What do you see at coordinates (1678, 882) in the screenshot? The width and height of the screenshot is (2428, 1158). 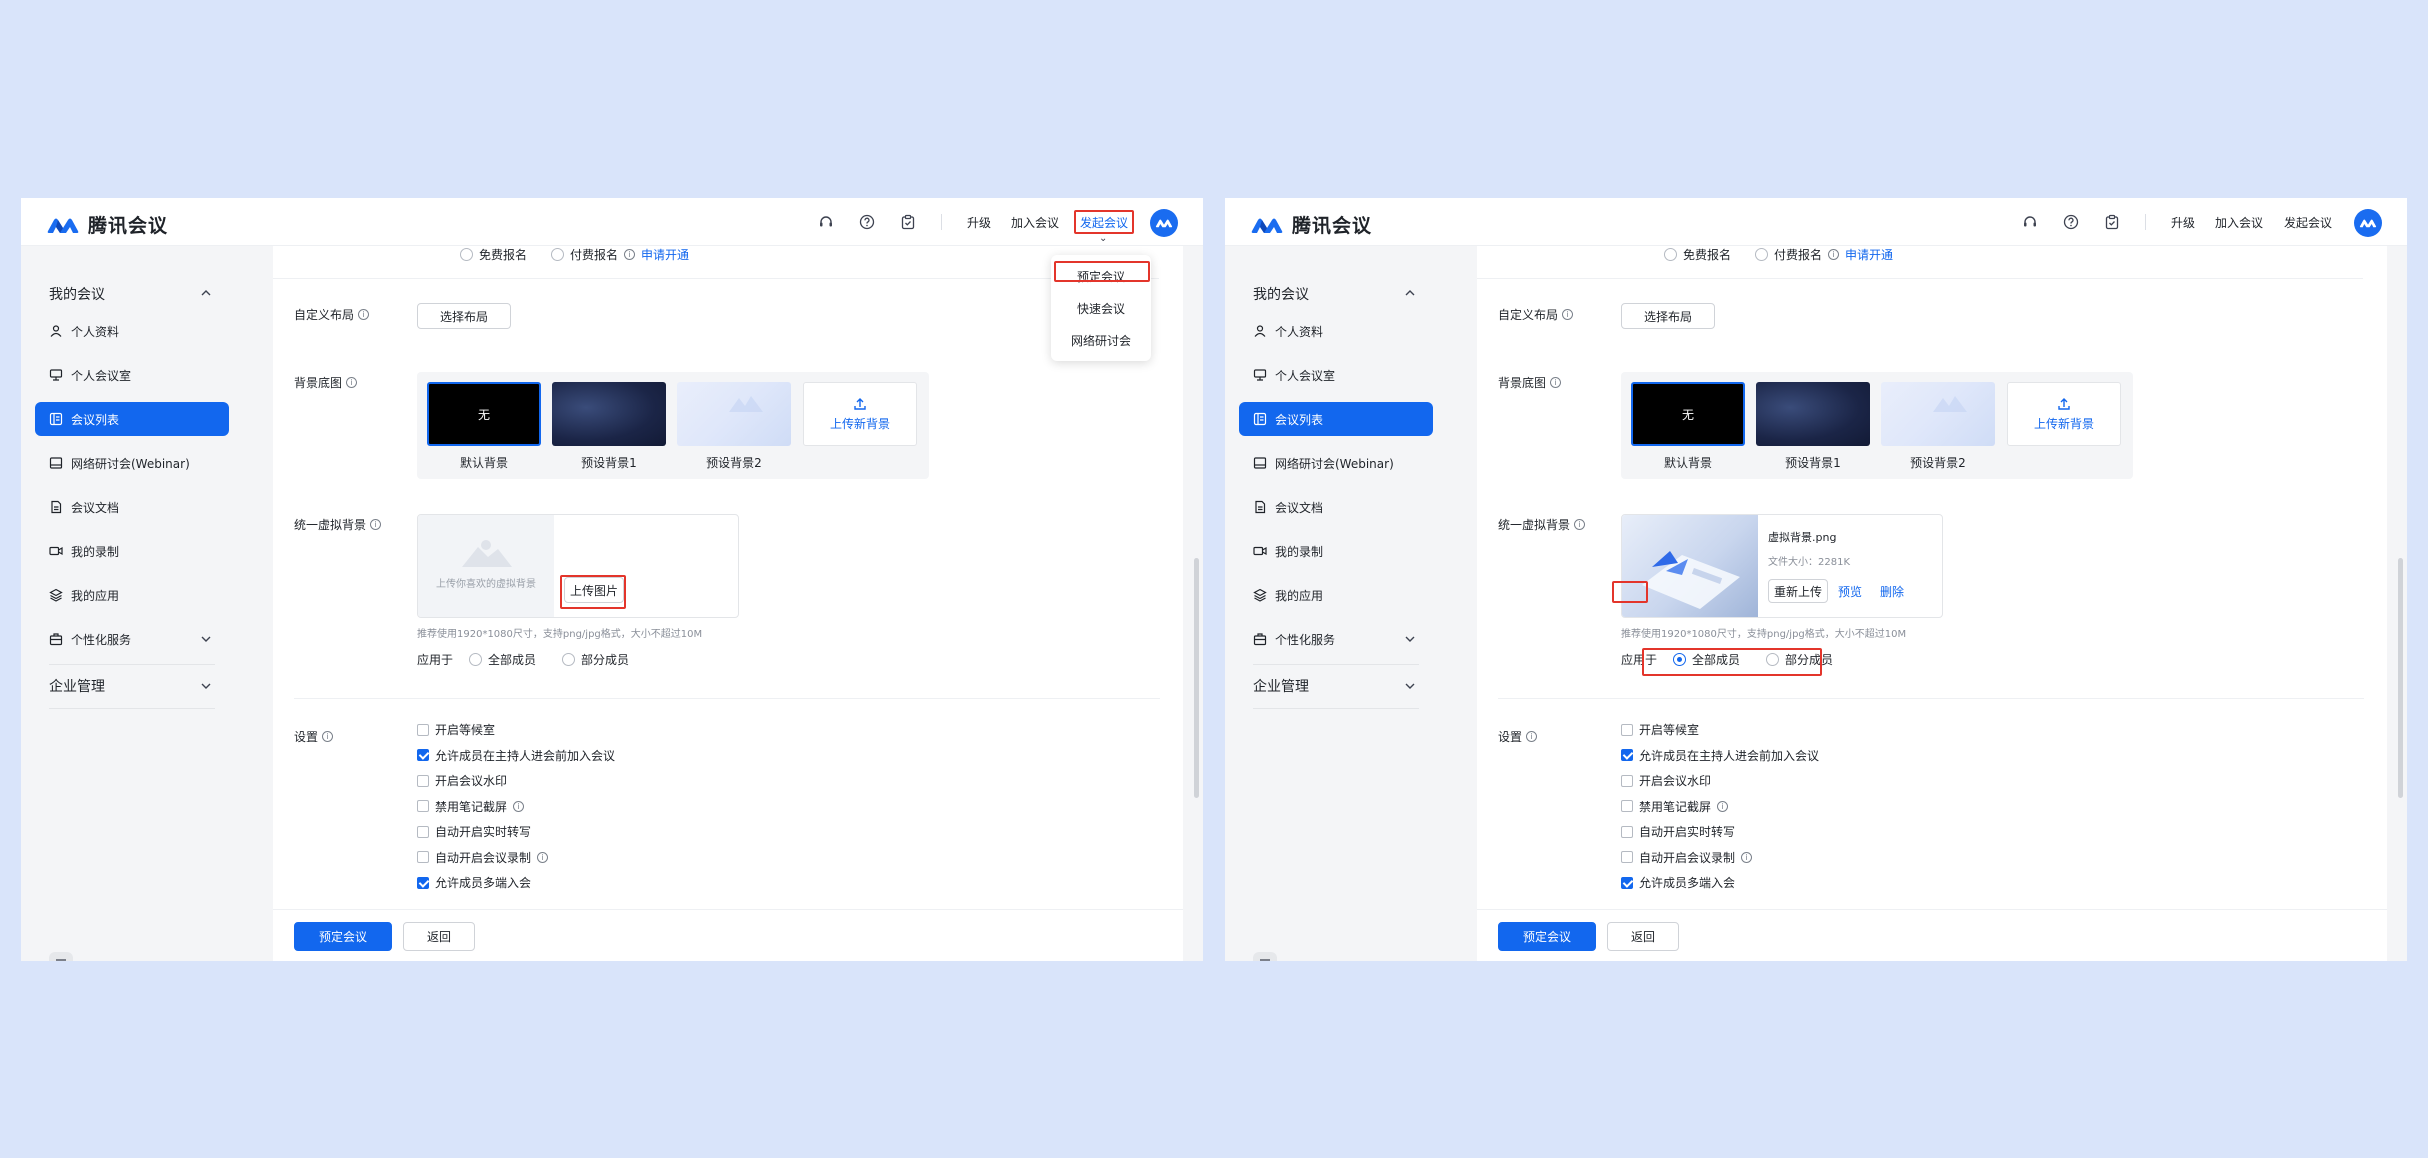 I see `setting-option: 允许成员多端入会` at bounding box center [1678, 882].